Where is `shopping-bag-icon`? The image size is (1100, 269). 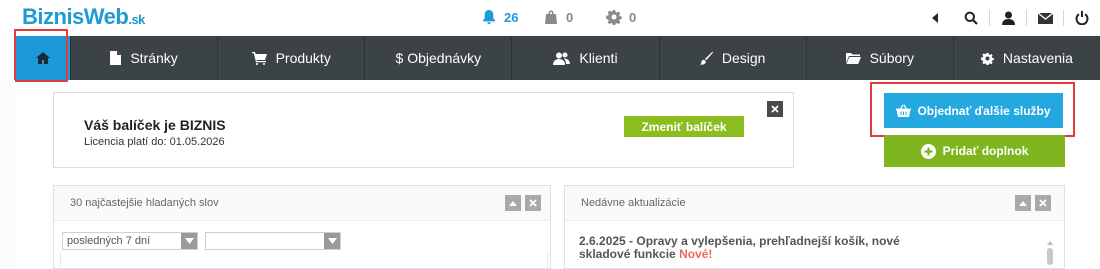
shopping-bag-icon is located at coordinates (551, 17).